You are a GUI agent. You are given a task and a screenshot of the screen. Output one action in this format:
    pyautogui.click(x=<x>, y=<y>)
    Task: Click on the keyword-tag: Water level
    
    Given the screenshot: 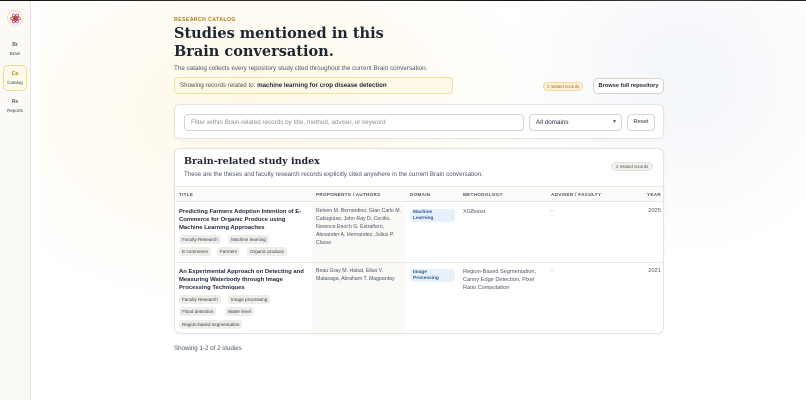 What is the action you would take?
    pyautogui.click(x=239, y=311)
    